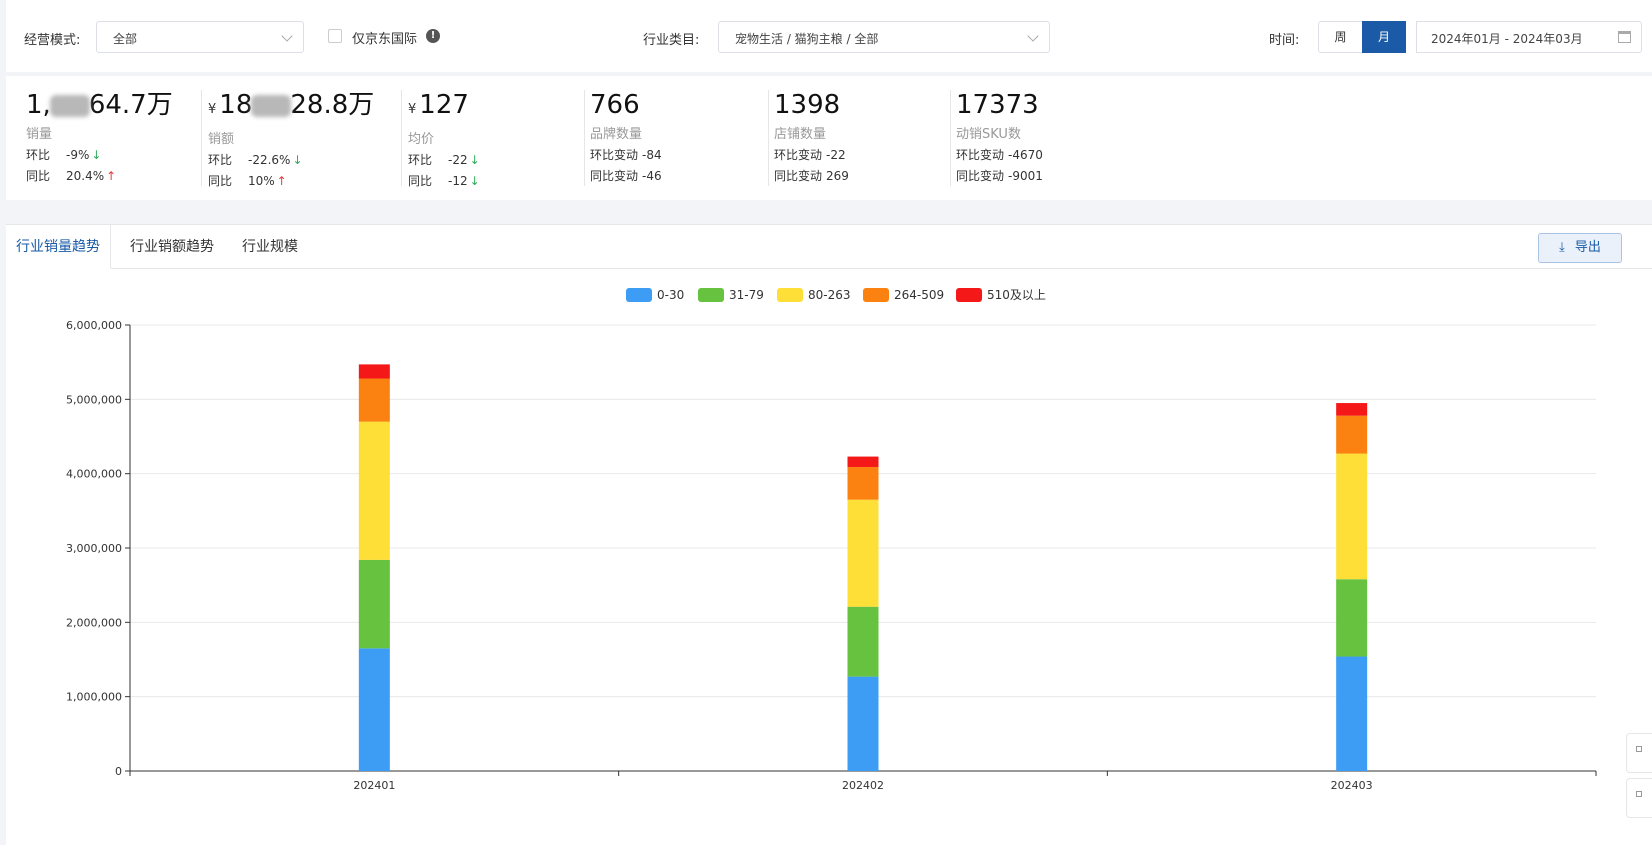  What do you see at coordinates (38, 176) in the screenshot?
I see `kpi-compare-2-label: 同比` at bounding box center [38, 176].